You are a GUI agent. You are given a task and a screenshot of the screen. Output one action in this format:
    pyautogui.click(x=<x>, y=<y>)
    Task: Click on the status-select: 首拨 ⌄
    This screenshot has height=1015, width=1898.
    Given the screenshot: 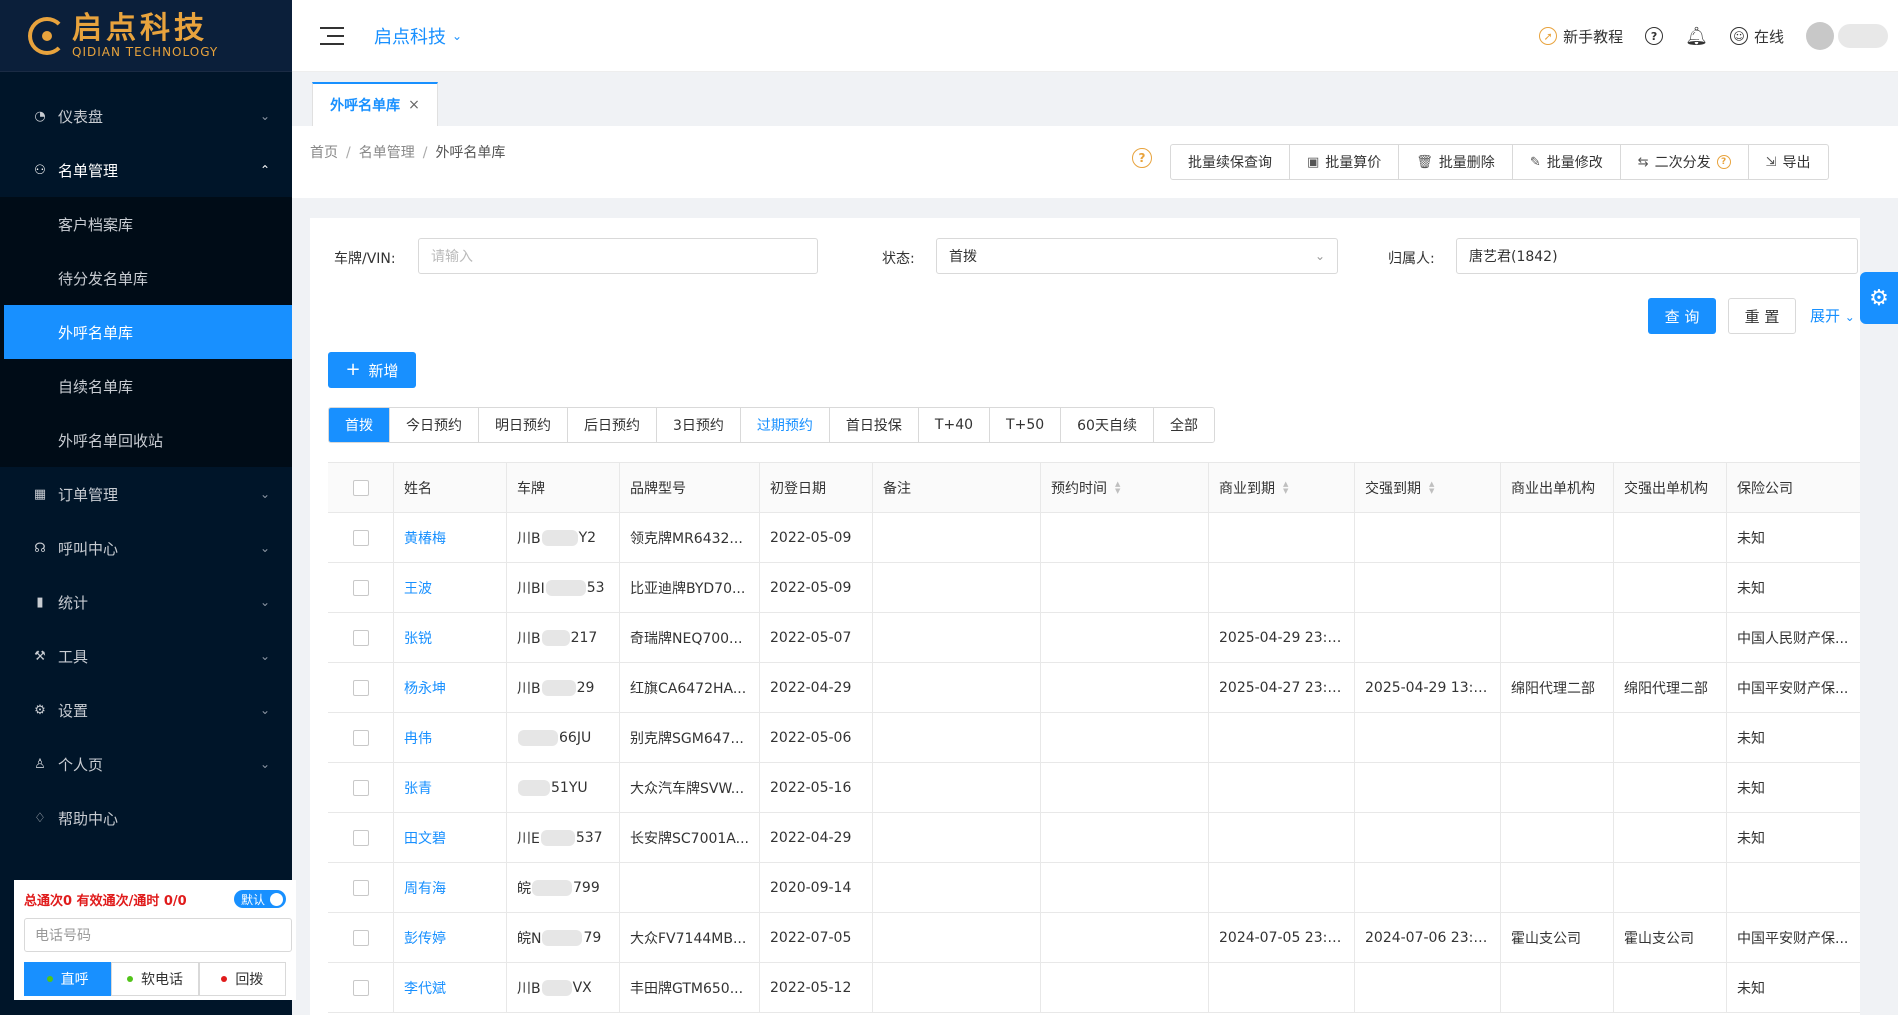 What is the action you would take?
    pyautogui.click(x=1137, y=256)
    